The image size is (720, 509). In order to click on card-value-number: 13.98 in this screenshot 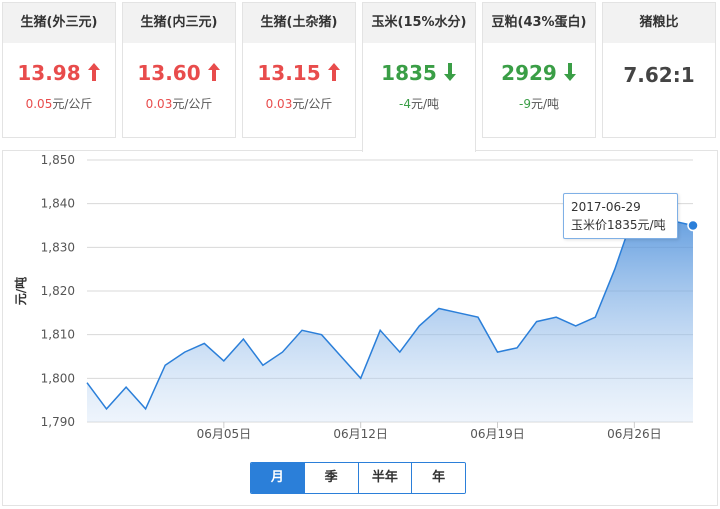, I will do `click(49, 73)`.